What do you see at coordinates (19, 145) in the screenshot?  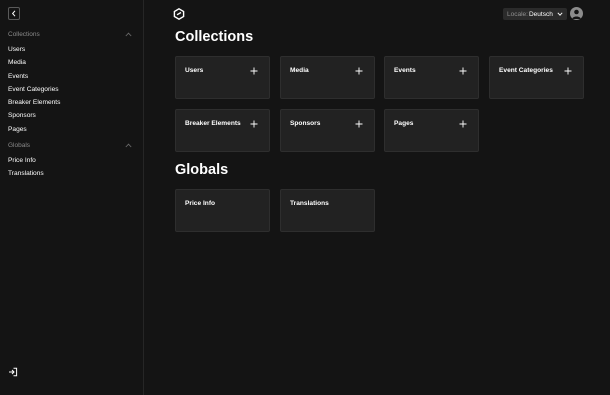 I see `nav-group-title: Globals` at bounding box center [19, 145].